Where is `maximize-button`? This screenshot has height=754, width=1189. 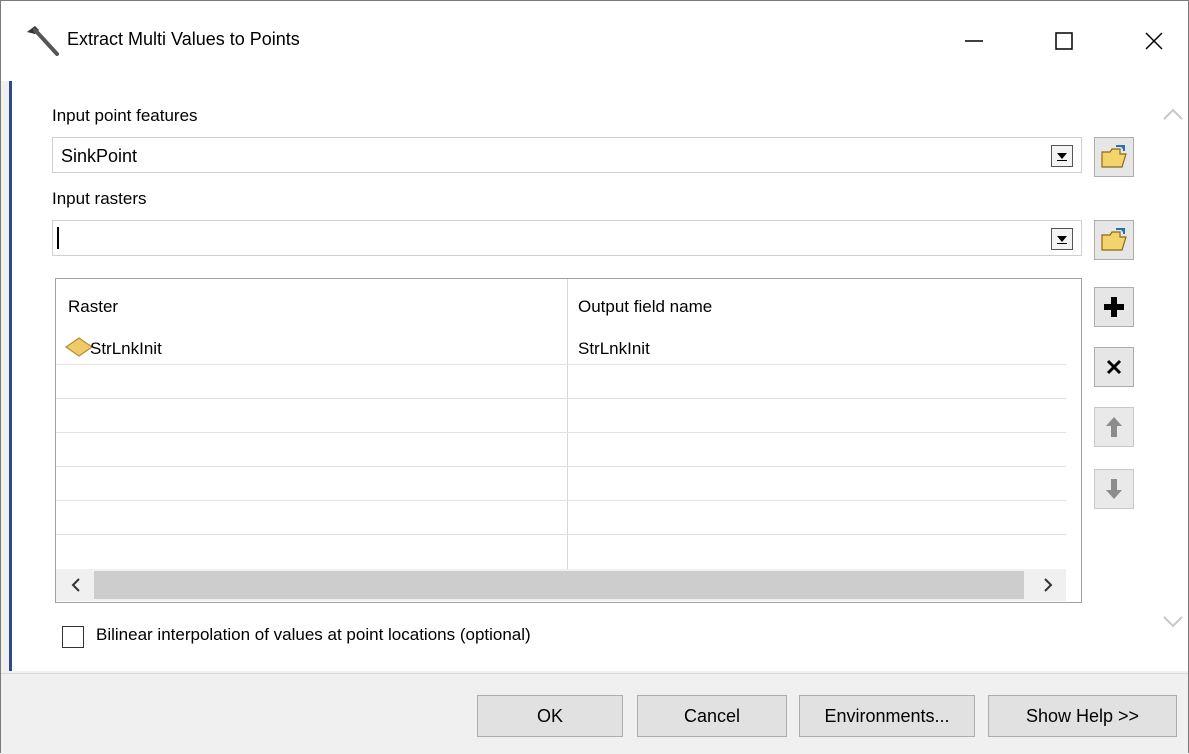
maximize-button is located at coordinates (1064, 41).